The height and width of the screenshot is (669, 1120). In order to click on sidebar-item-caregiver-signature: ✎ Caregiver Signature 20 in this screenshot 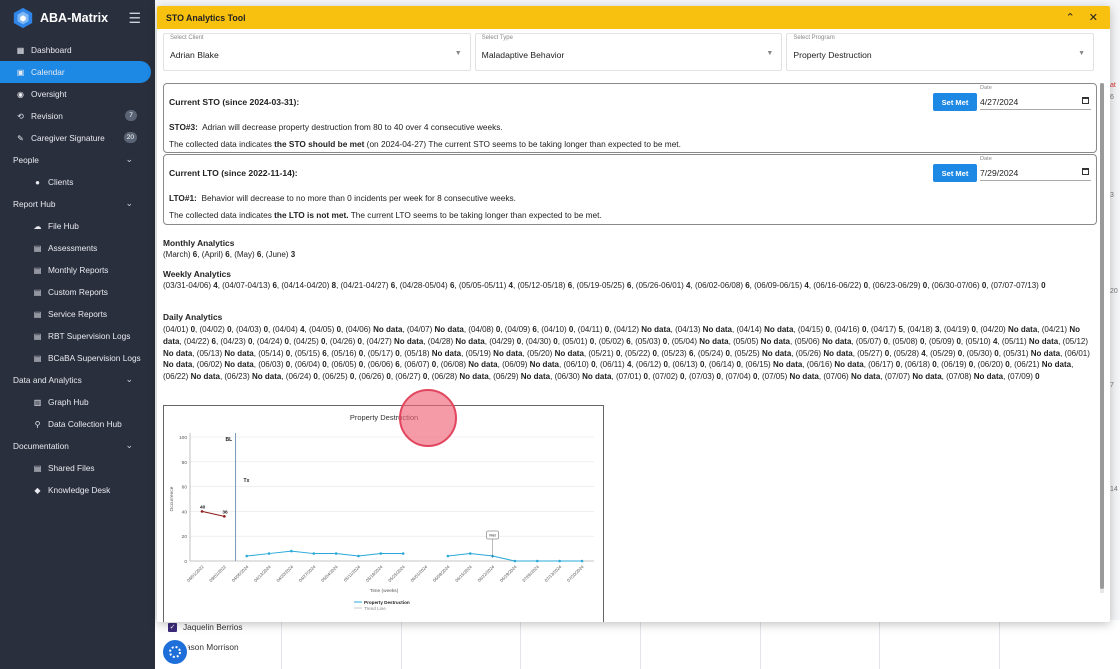, I will do `click(77, 138)`.